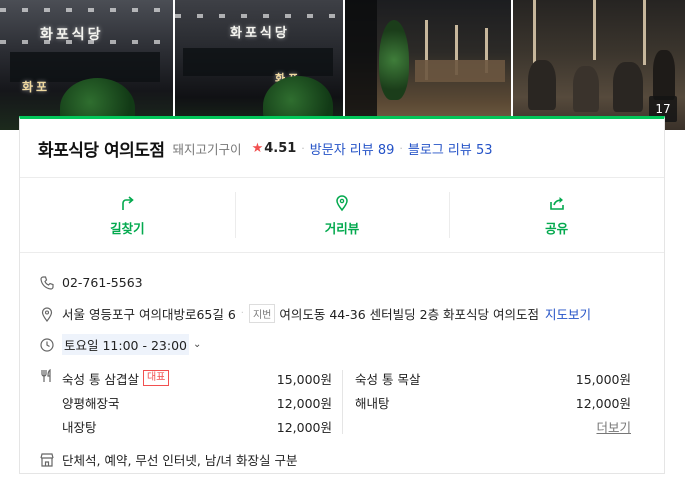  Describe the element at coordinates (102, 282) in the screenshot. I see `phone-number: 02-761-5563` at that location.